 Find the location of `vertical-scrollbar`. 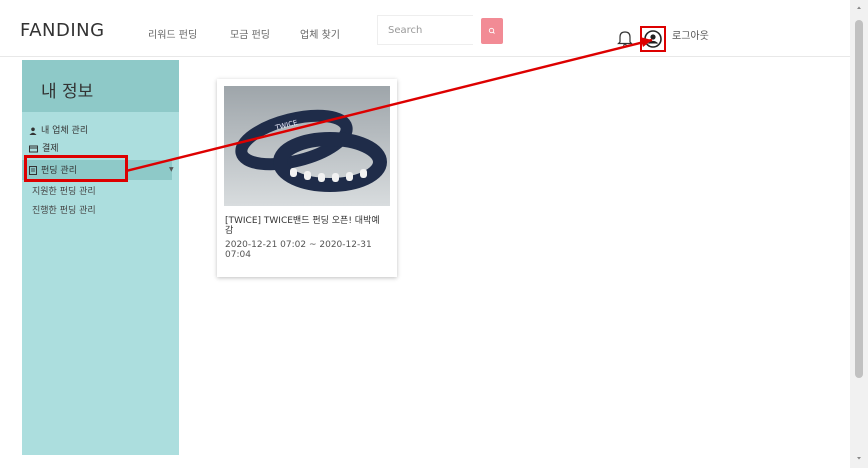

vertical-scrollbar is located at coordinates (859, 234).